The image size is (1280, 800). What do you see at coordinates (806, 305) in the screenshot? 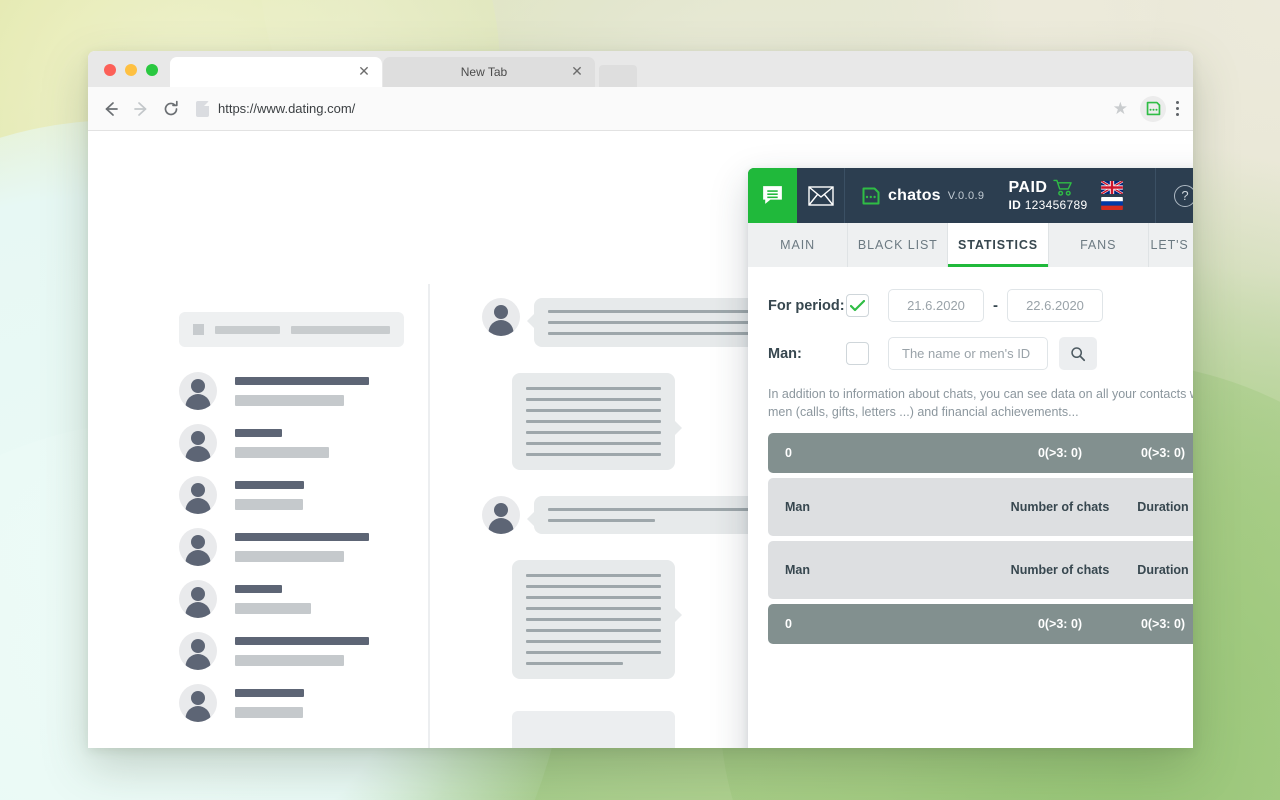
I see `period-label: For period:` at bounding box center [806, 305].